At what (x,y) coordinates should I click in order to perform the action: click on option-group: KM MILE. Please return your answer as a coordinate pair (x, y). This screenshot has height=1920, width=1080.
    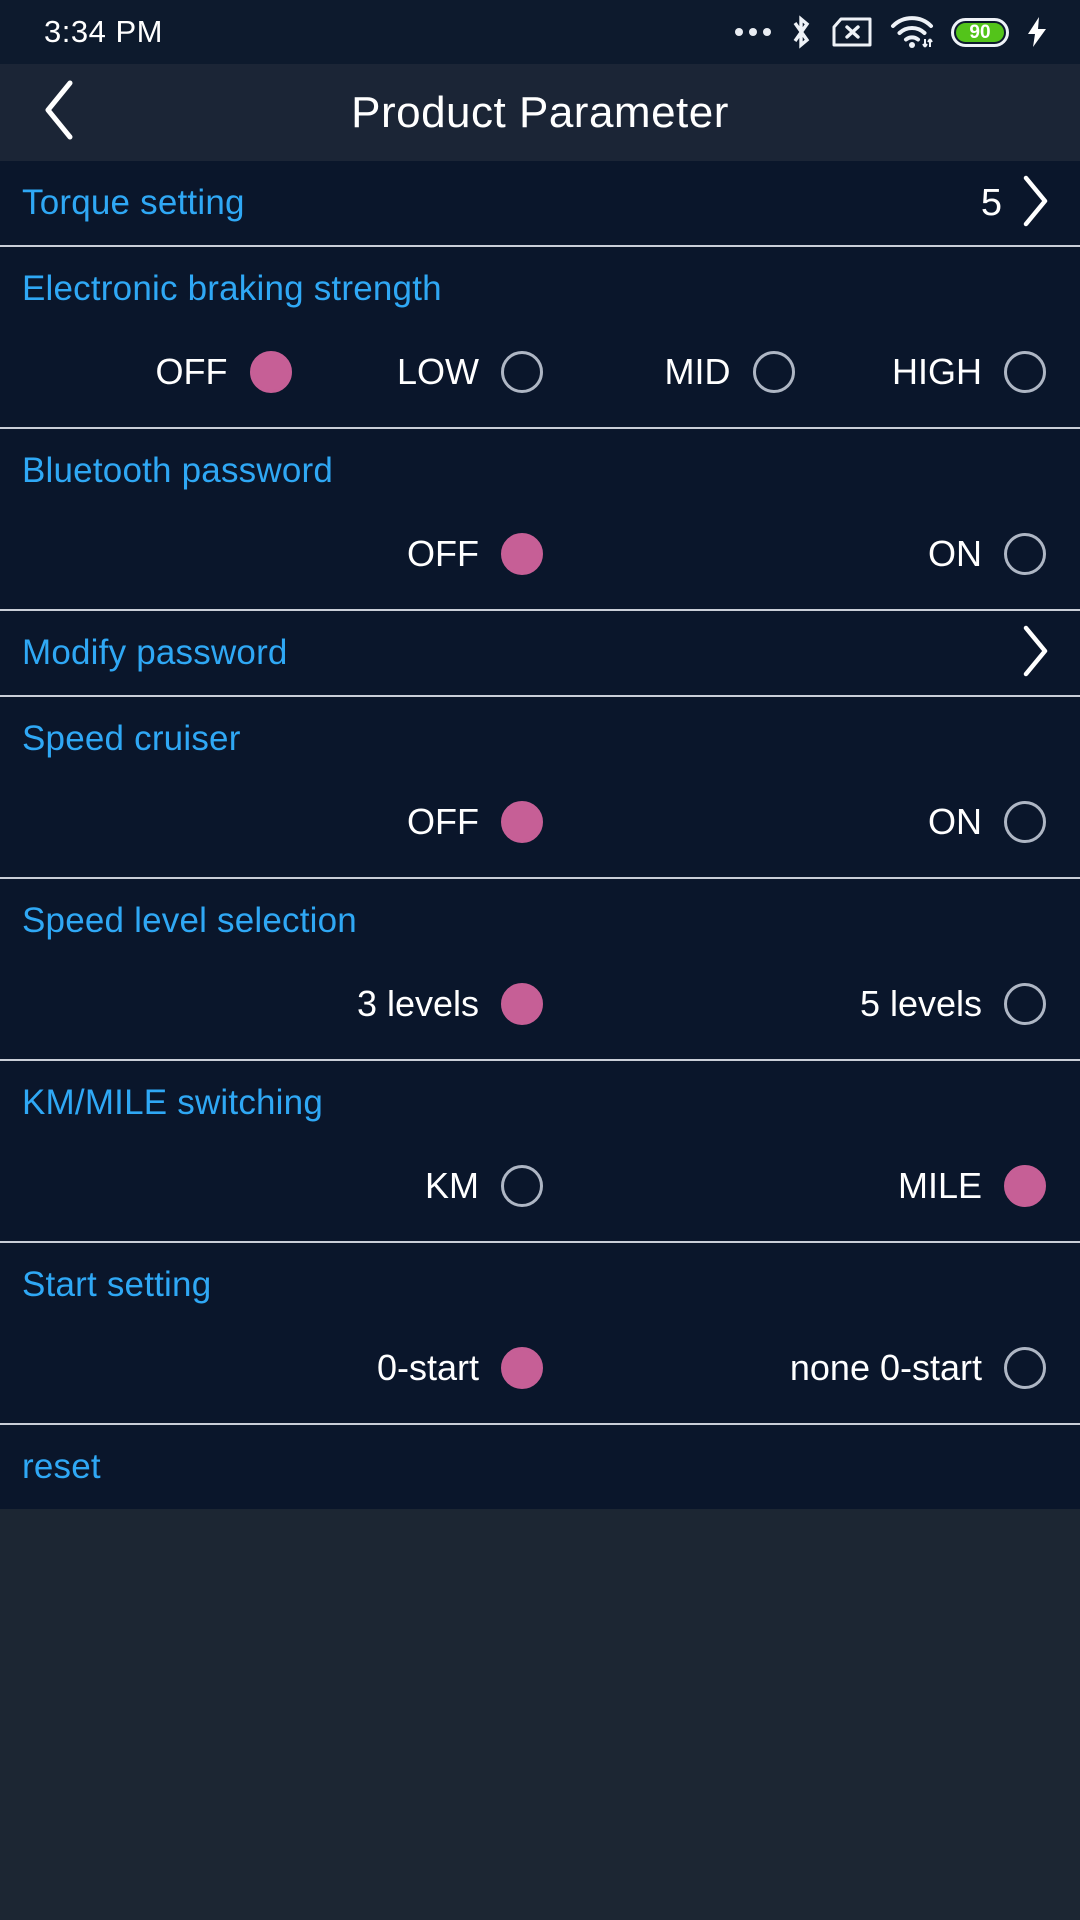
    Looking at the image, I should click on (540, 1186).